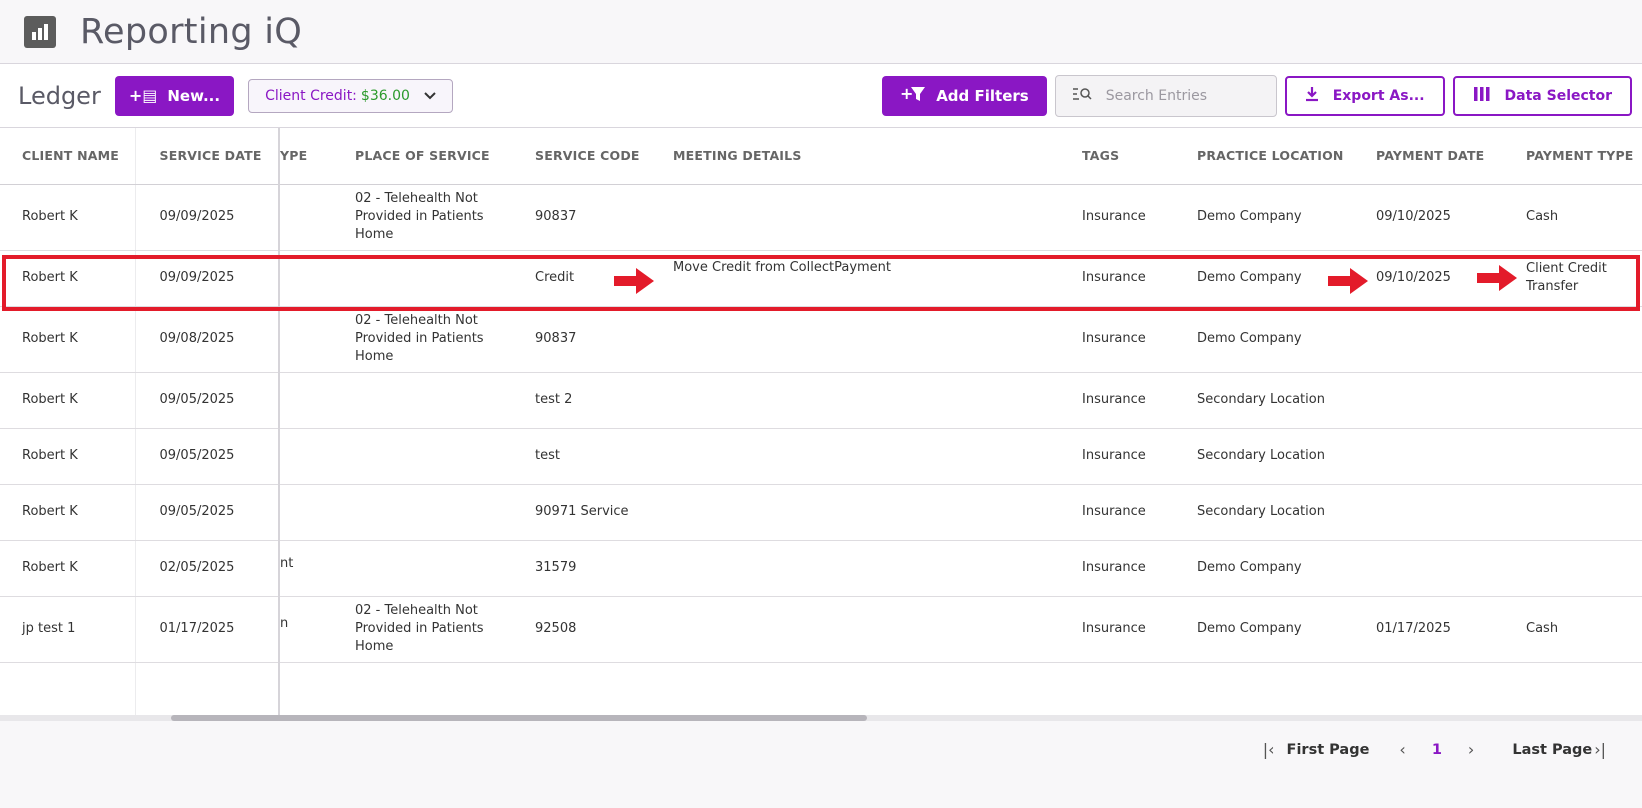  What do you see at coordinates (206, 156) in the screenshot?
I see `column-header-service-date: SERVICE DATE` at bounding box center [206, 156].